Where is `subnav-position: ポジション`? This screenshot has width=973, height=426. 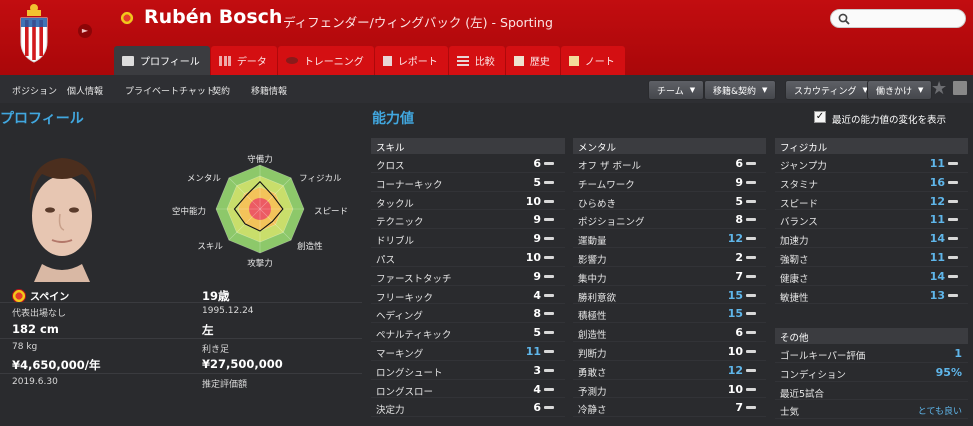
subnav-position: ポジション is located at coordinates (34, 90).